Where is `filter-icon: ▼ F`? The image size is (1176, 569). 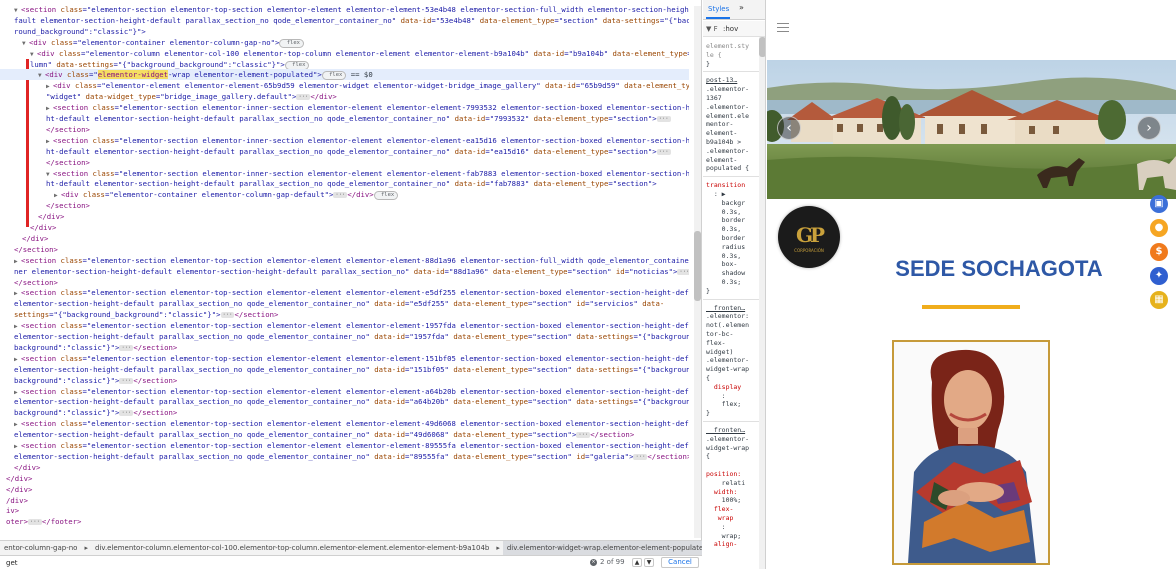 filter-icon: ▼ F is located at coordinates (712, 29).